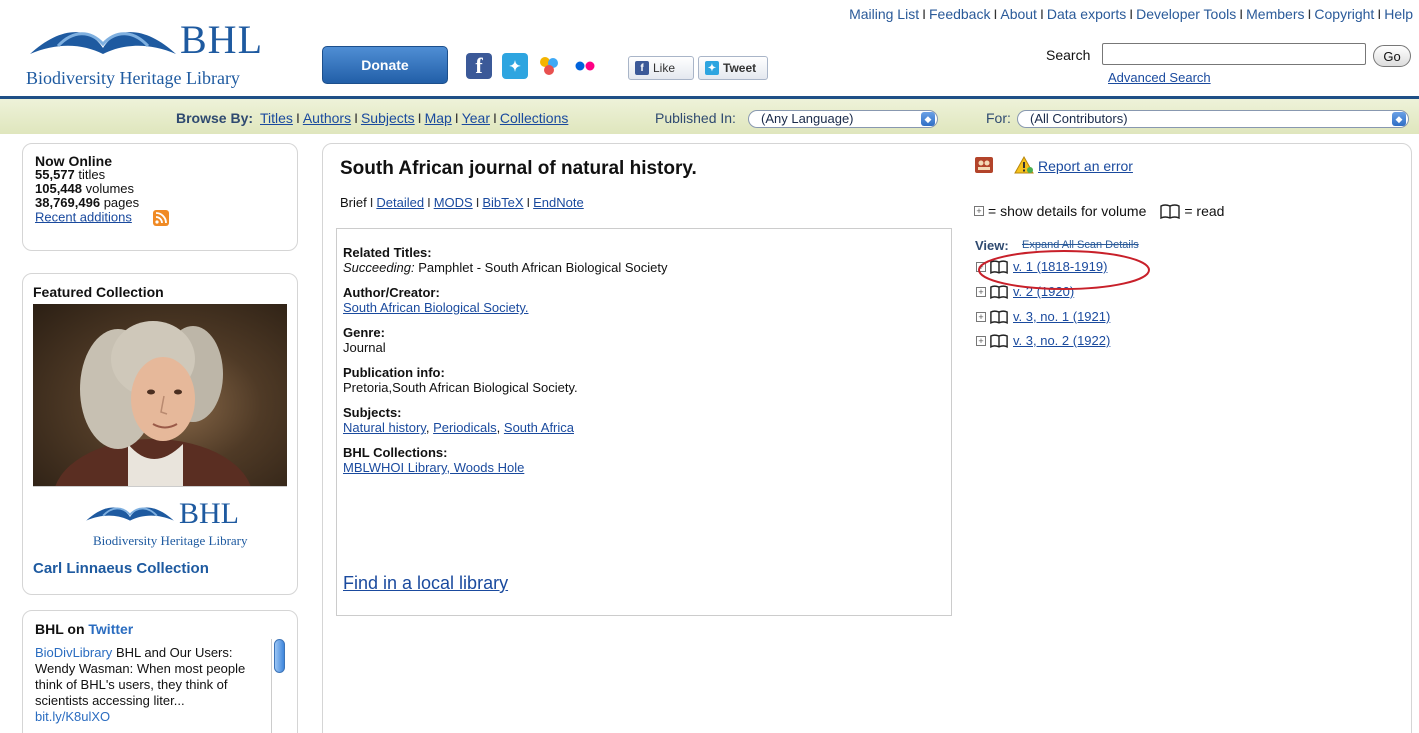 This screenshot has width=1419, height=733. I want to click on browse-by-label: Browse By:, so click(215, 118).